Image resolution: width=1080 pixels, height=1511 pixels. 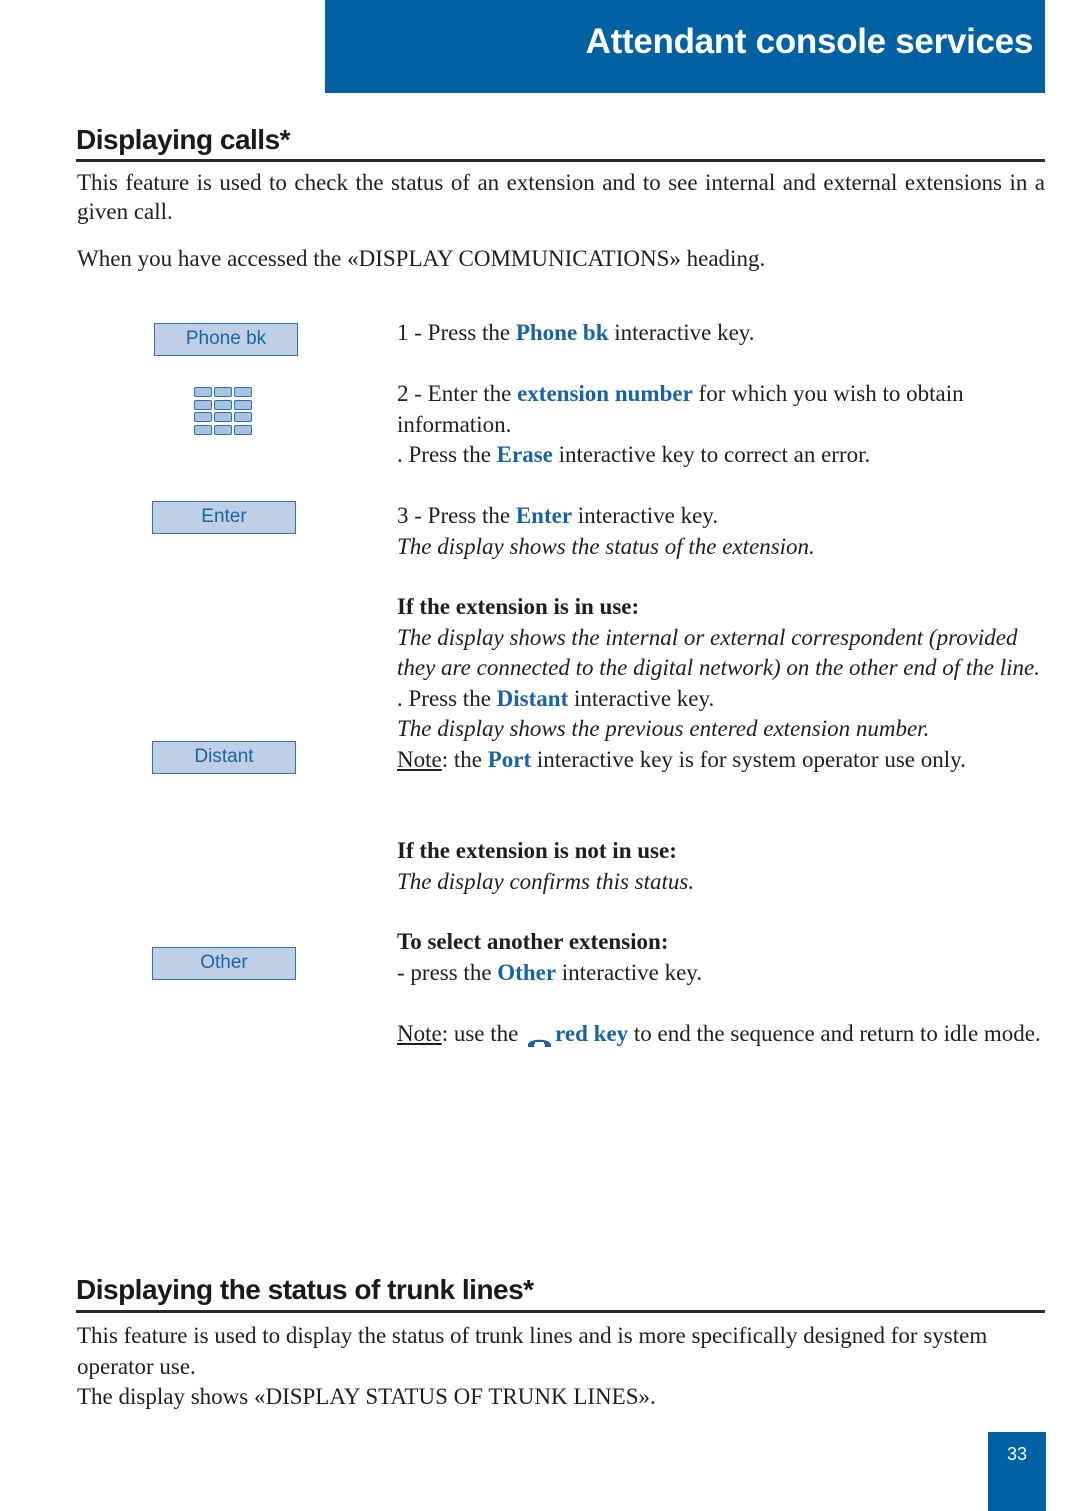 I want to click on note-label: Note, so click(x=419, y=759).